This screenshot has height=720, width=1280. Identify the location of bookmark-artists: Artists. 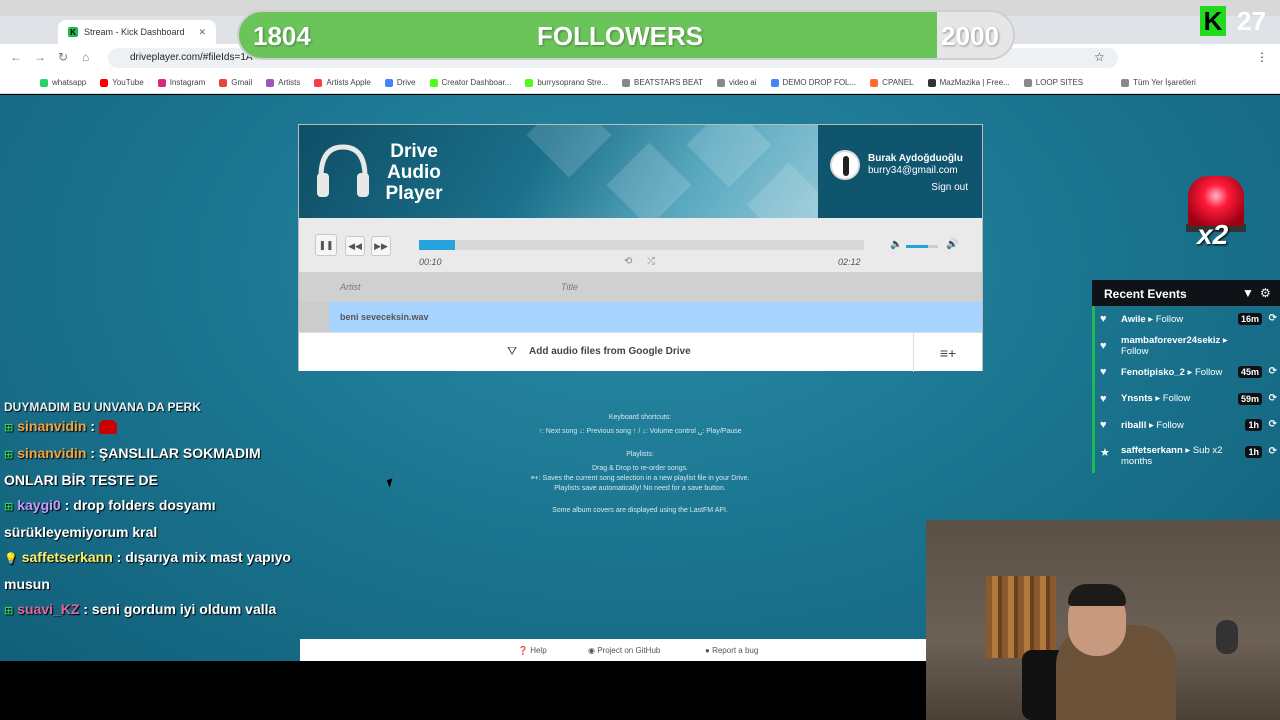
(283, 82).